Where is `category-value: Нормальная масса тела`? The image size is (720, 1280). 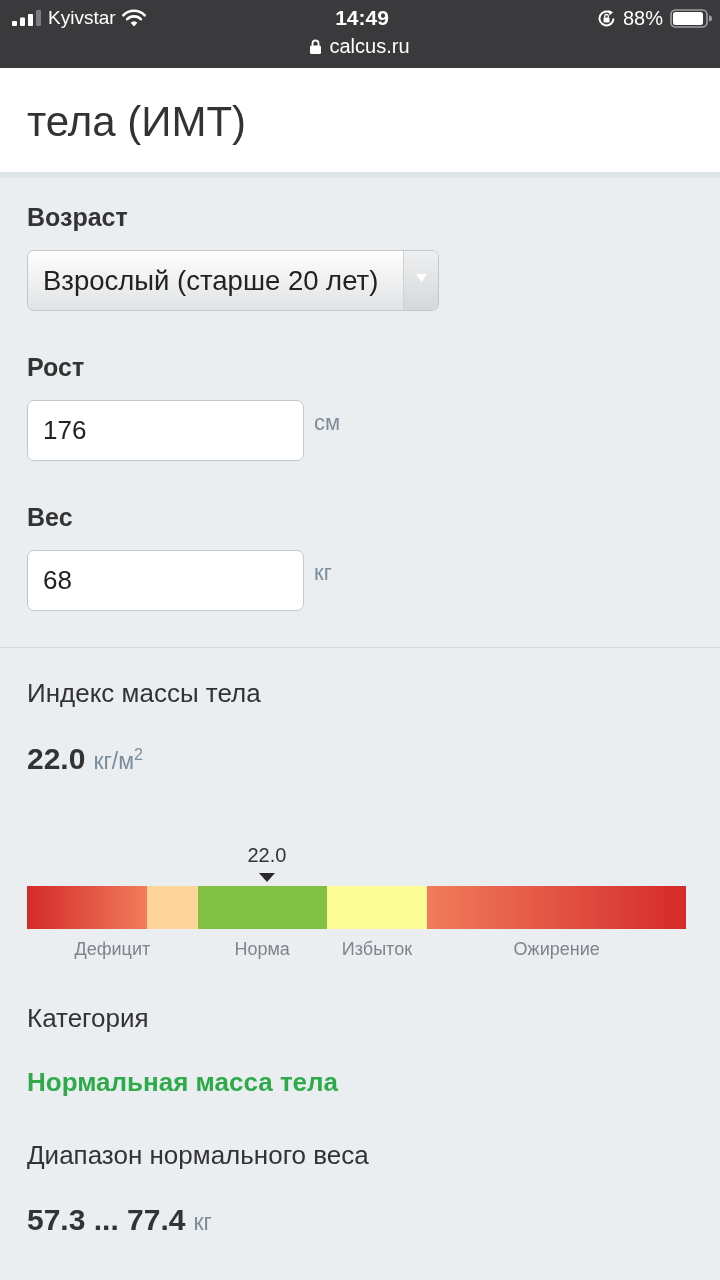 category-value: Нормальная масса тела is located at coordinates (183, 1082).